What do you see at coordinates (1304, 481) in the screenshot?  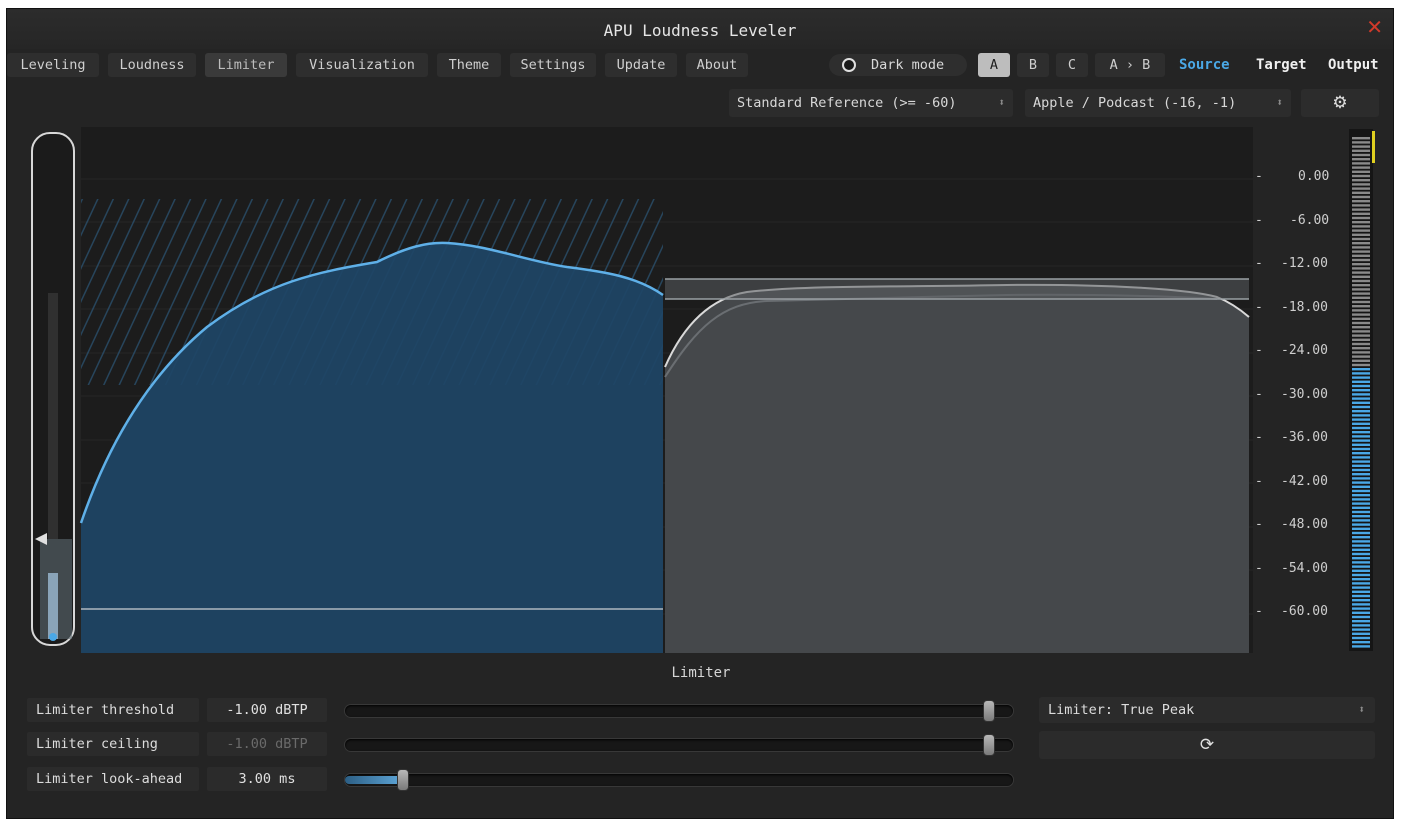 I see `scale-label-7: -42.00` at bounding box center [1304, 481].